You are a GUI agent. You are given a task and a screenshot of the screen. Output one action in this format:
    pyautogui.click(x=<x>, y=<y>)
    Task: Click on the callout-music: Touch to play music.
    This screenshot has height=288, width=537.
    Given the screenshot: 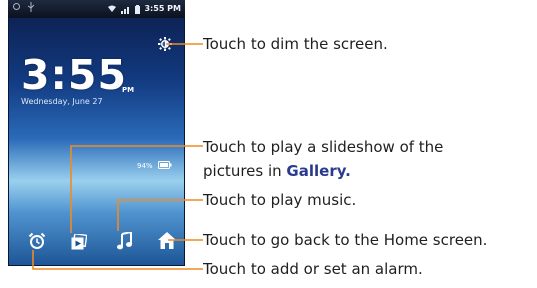 What is the action you would take?
    pyautogui.click(x=280, y=200)
    